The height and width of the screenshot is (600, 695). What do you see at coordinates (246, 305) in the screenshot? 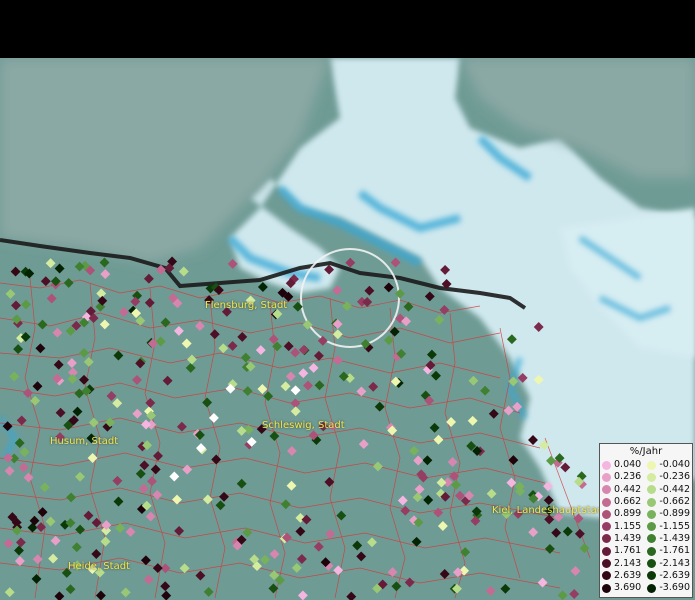
I see `city-label-flensburg: Flensburg, Stadt` at bounding box center [246, 305].